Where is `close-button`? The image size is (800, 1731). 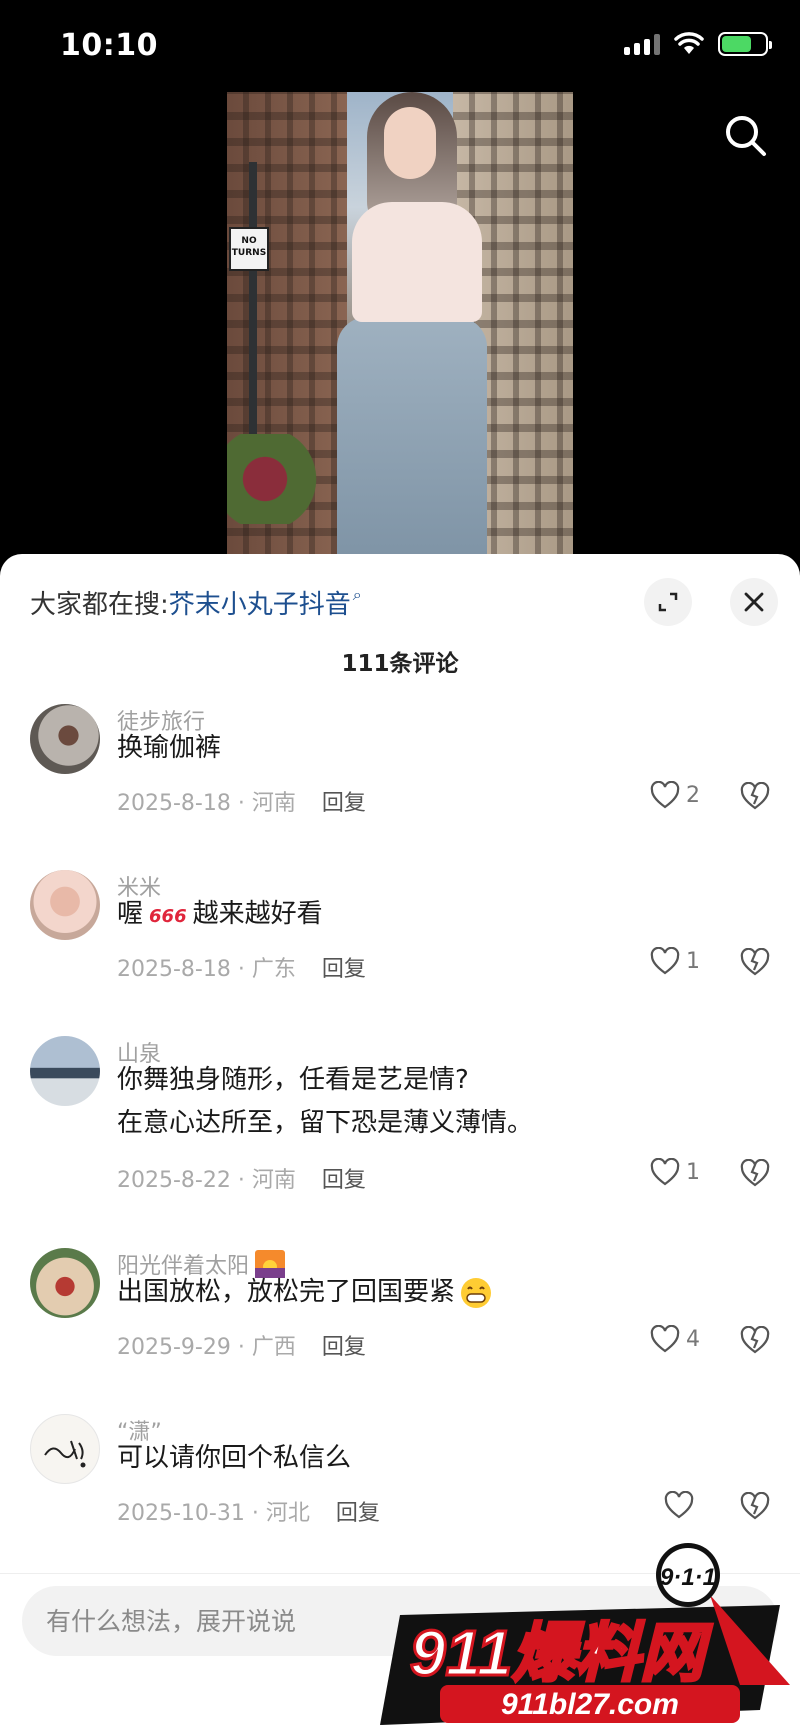
close-button is located at coordinates (754, 602).